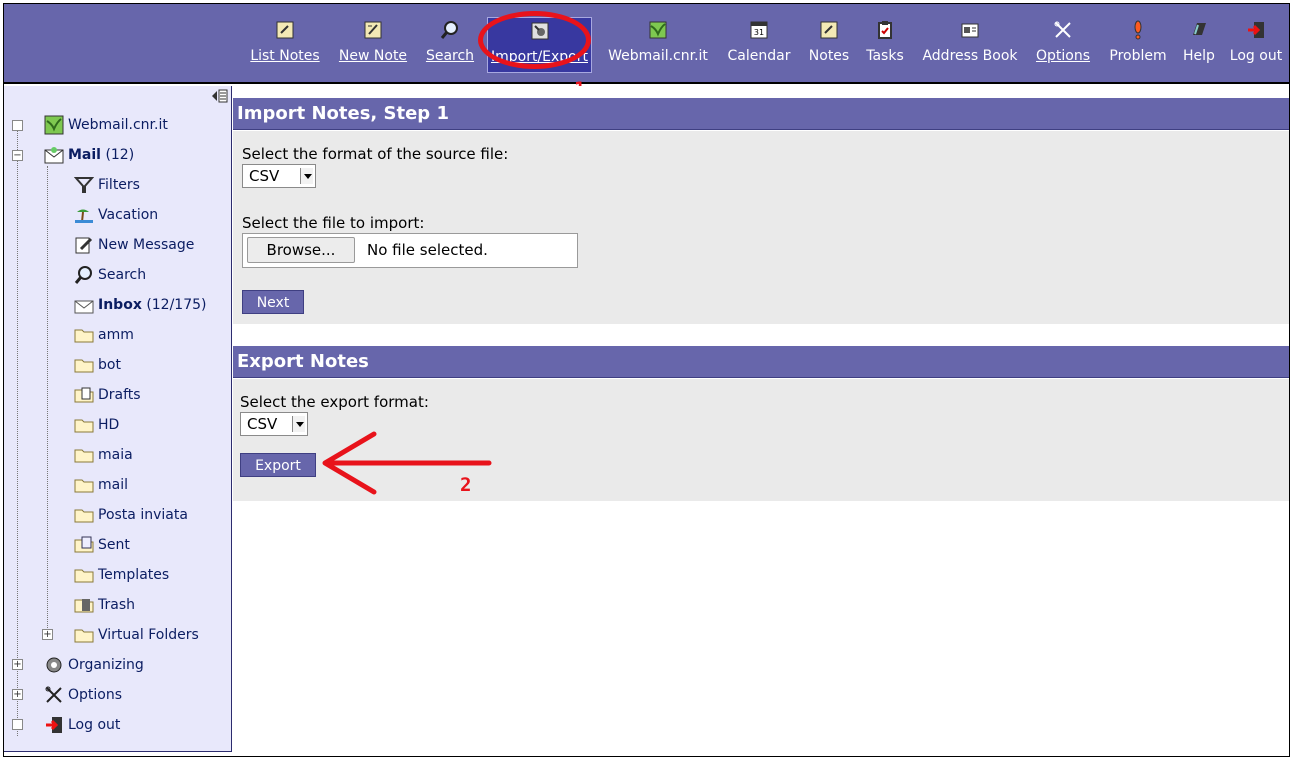 This screenshot has height=760, width=1293. What do you see at coordinates (373, 56) in the screenshot?
I see `menu-new-note-label: New Note` at bounding box center [373, 56].